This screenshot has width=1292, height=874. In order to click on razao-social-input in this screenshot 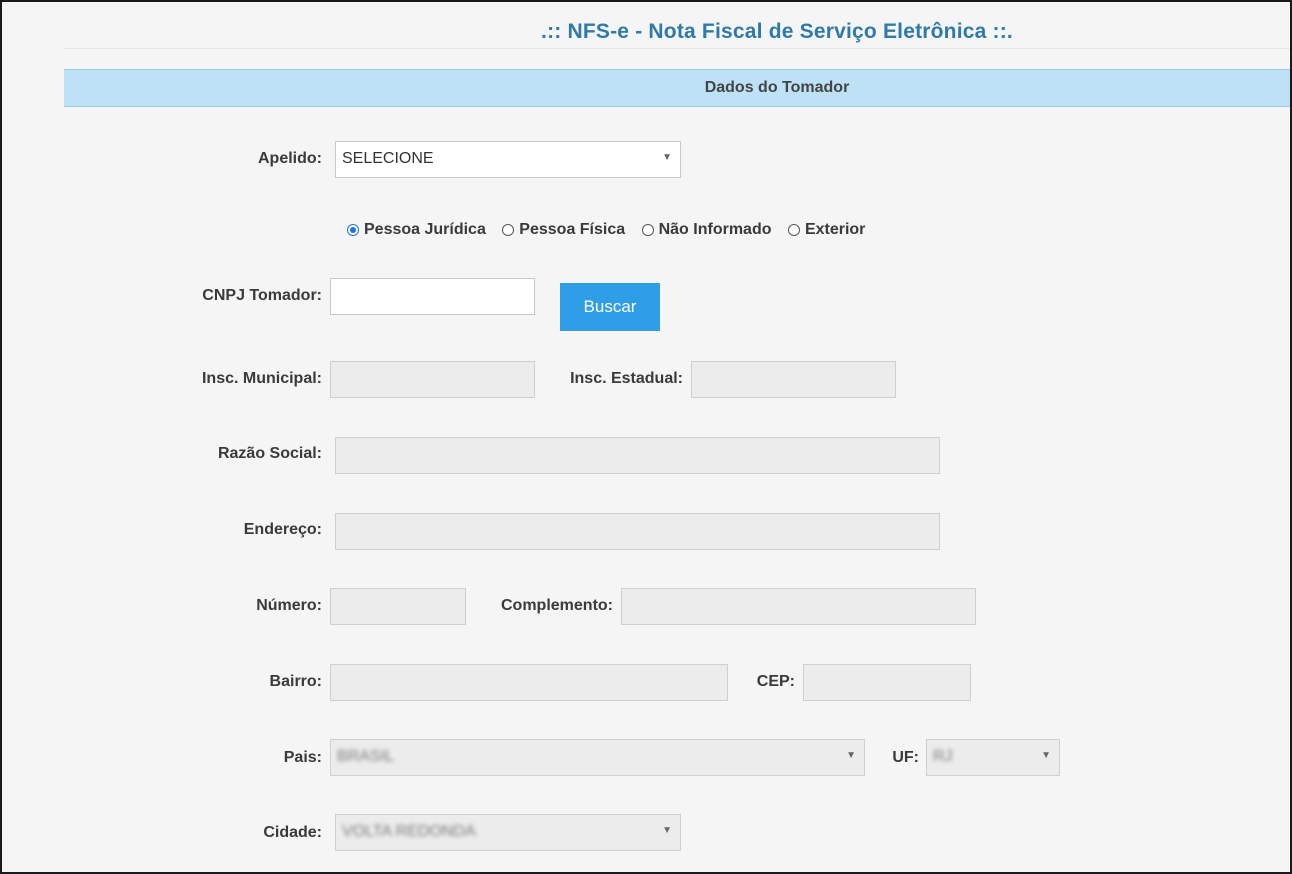, I will do `click(637, 455)`.